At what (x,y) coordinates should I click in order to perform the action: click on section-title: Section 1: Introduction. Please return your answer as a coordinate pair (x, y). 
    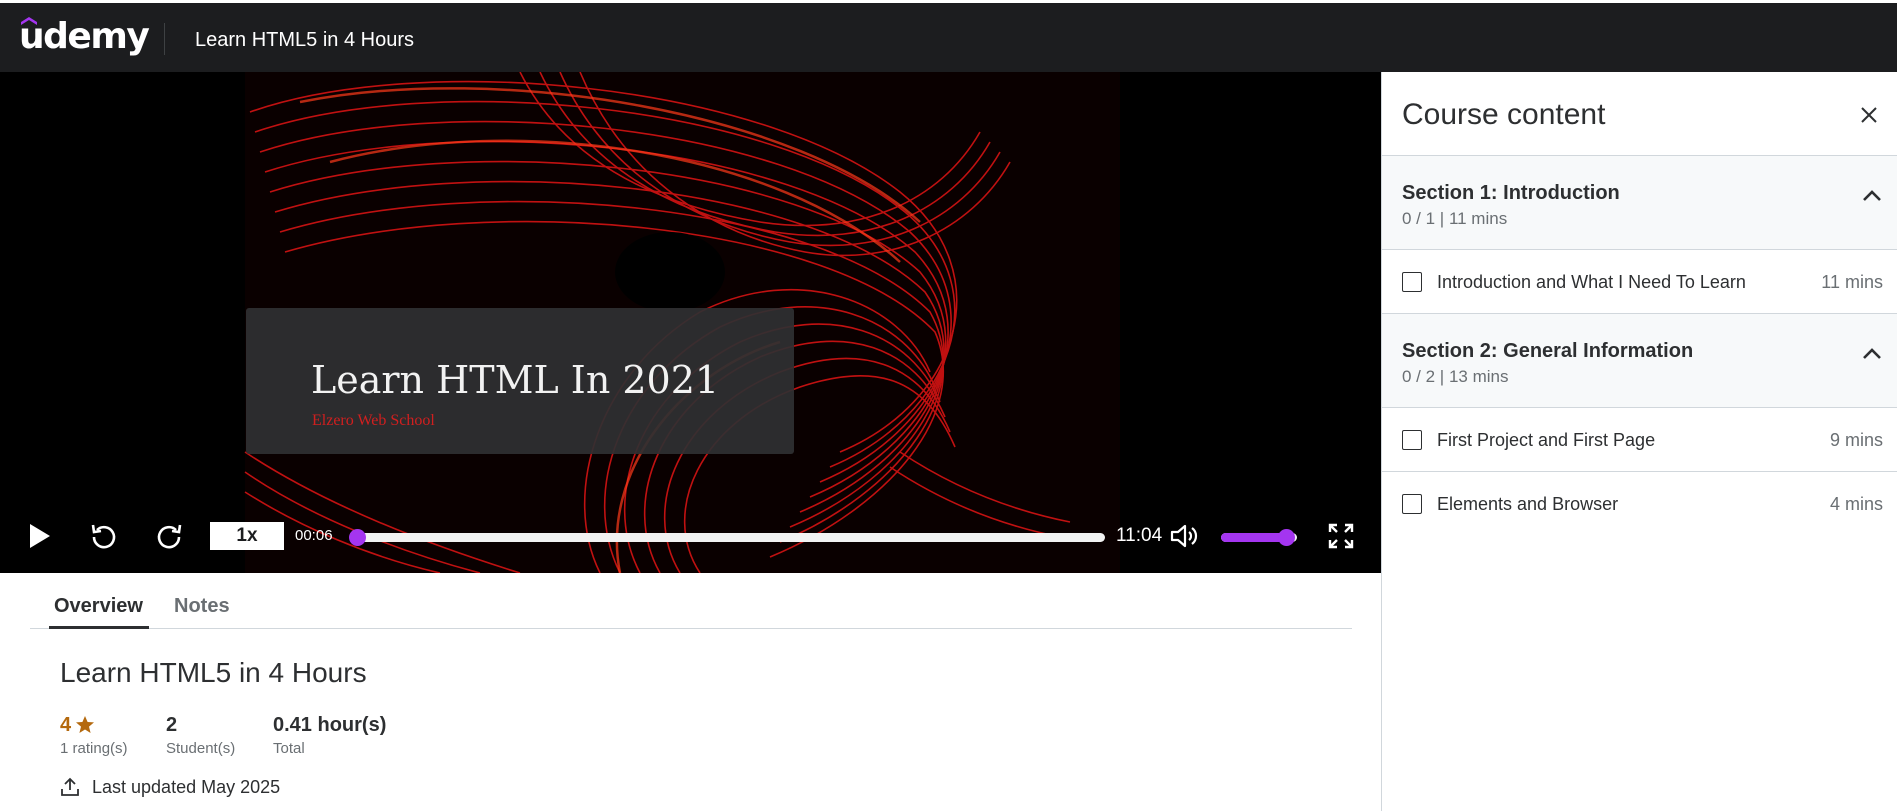
    Looking at the image, I should click on (1511, 193).